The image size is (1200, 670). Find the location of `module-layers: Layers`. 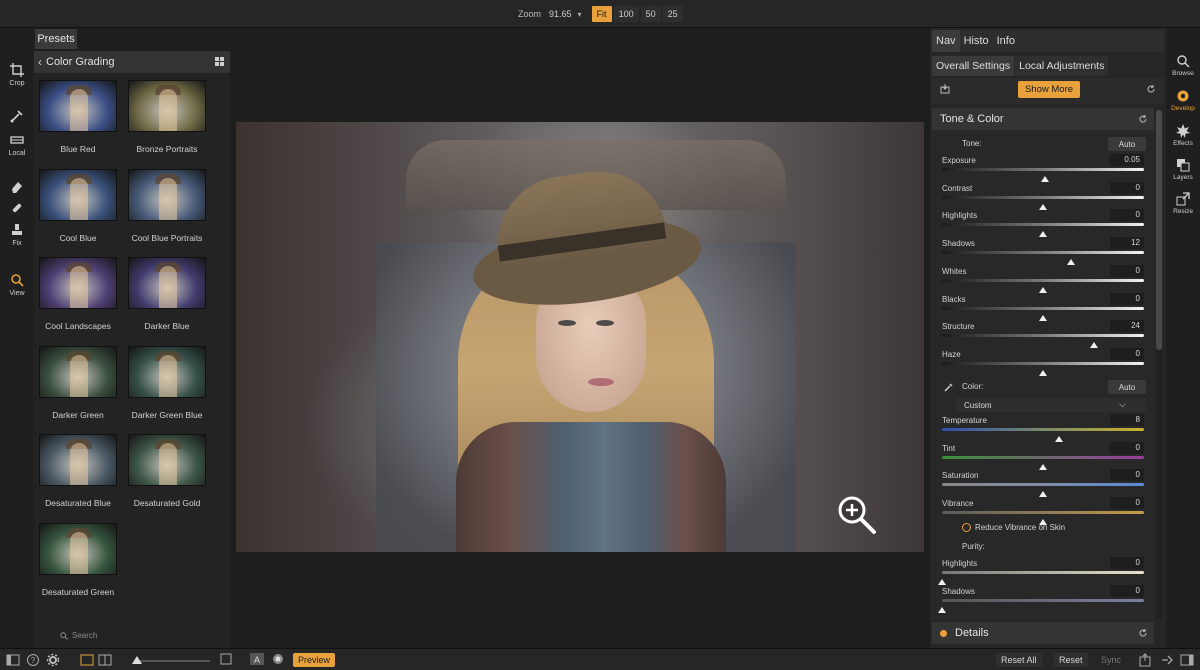

module-layers: Layers is located at coordinates (1183, 169).